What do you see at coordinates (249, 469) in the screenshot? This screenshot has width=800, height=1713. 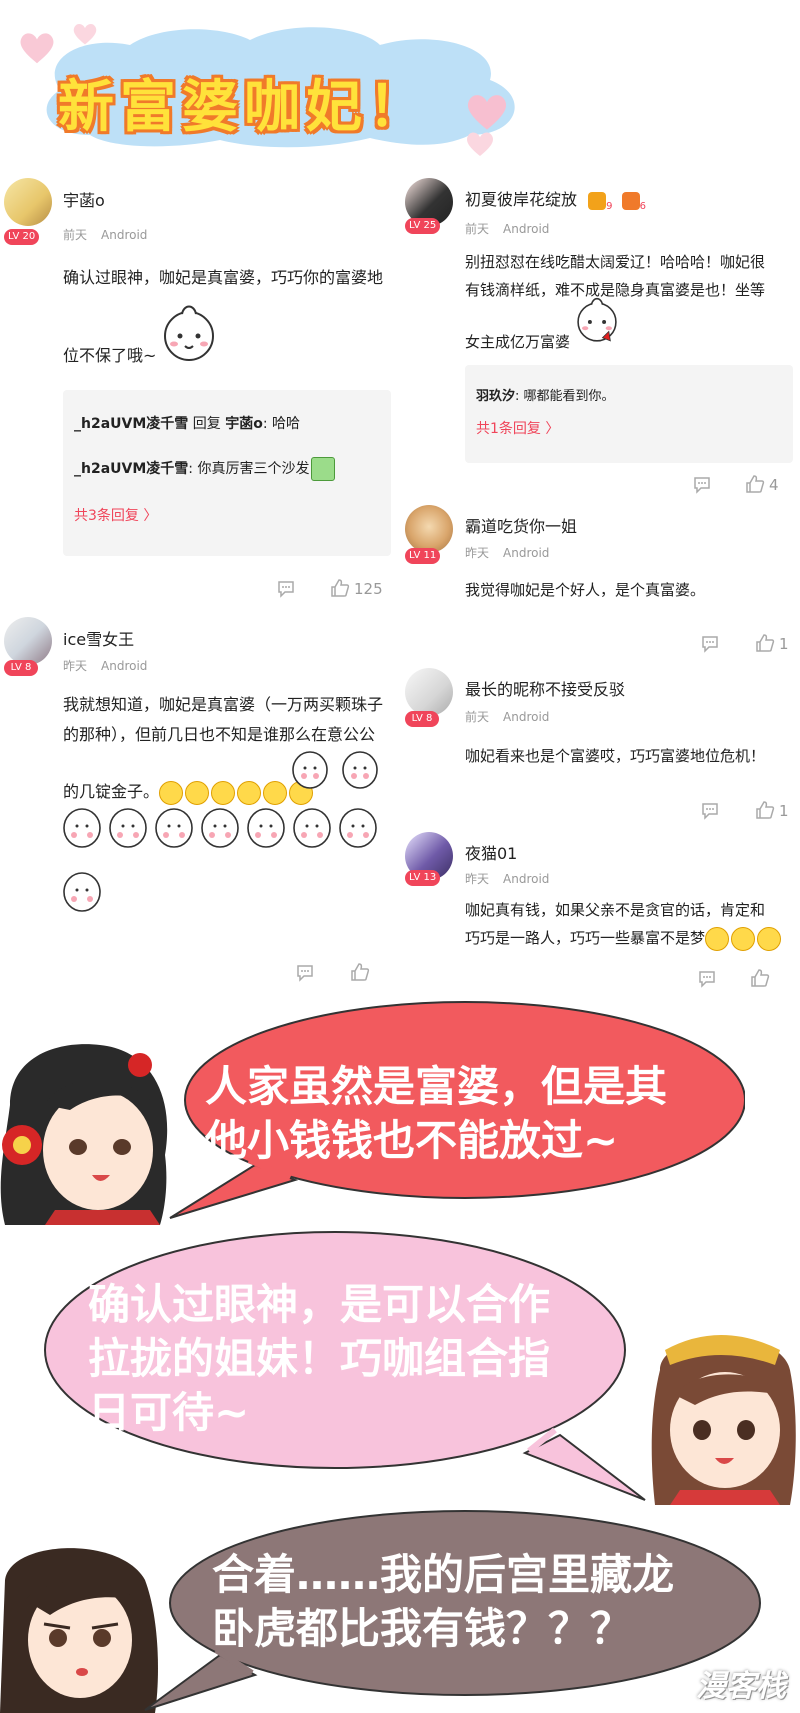 I see `reply-text: : 你真厉害三个沙发` at bounding box center [249, 469].